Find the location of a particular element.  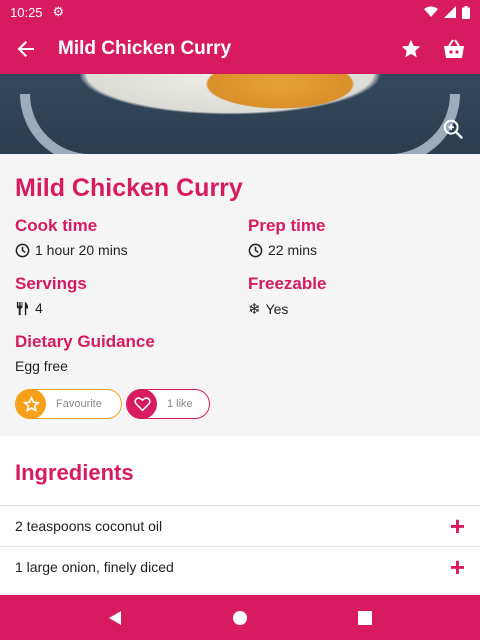

recipe-hero-image is located at coordinates (240, 114).